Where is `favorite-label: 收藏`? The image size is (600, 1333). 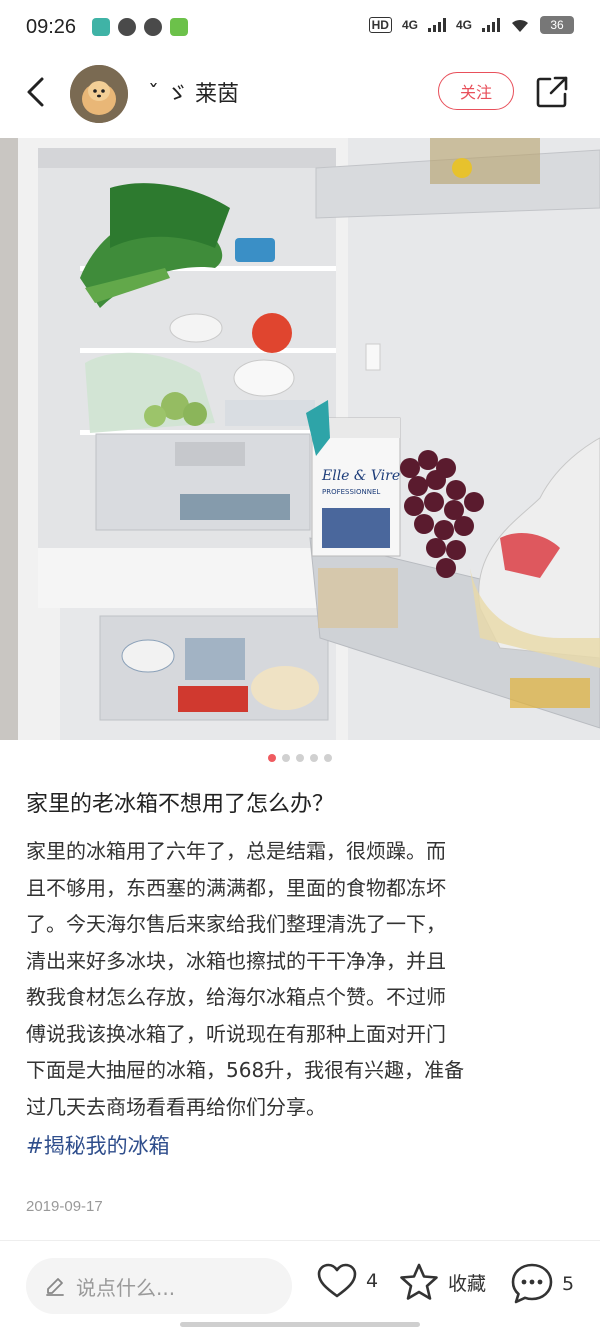
favorite-label: 收藏 is located at coordinates (467, 1283).